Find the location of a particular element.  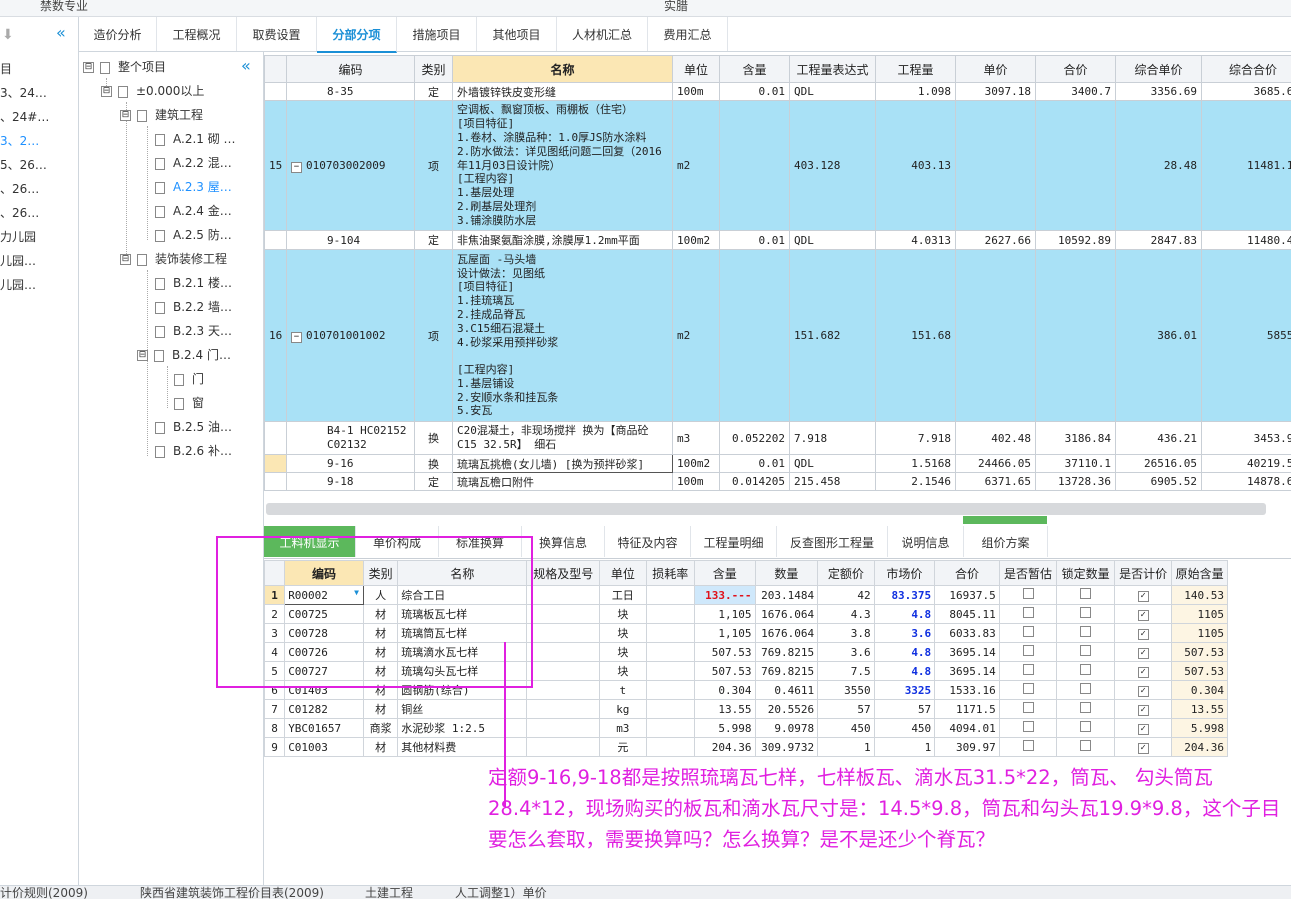

material-cell-orig: 13.55 is located at coordinates (1200, 709).